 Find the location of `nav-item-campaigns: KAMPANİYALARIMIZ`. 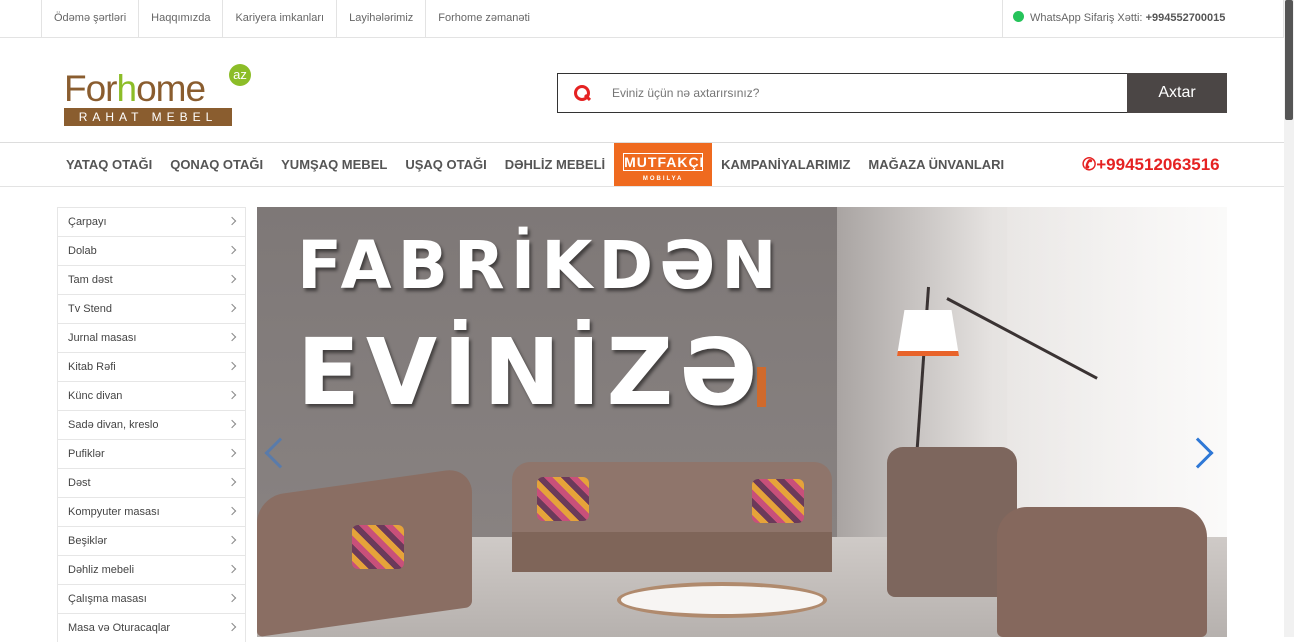

nav-item-campaigns: KAMPANİYALARIMIZ is located at coordinates (785, 164).